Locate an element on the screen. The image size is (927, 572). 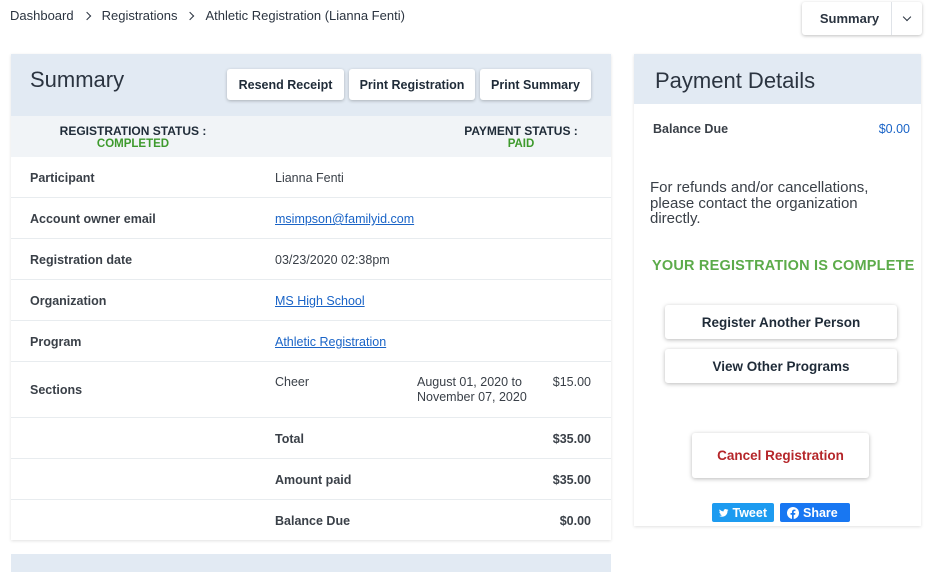
share-label: Share is located at coordinates (820, 512).